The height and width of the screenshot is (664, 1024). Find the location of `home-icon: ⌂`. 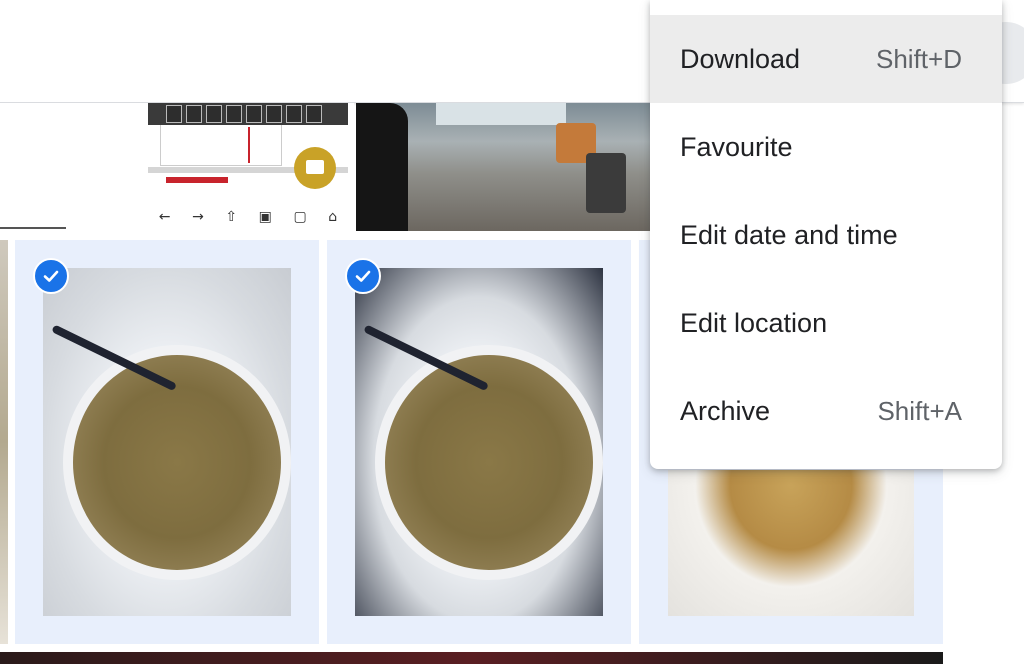

home-icon: ⌂ is located at coordinates (333, 217).